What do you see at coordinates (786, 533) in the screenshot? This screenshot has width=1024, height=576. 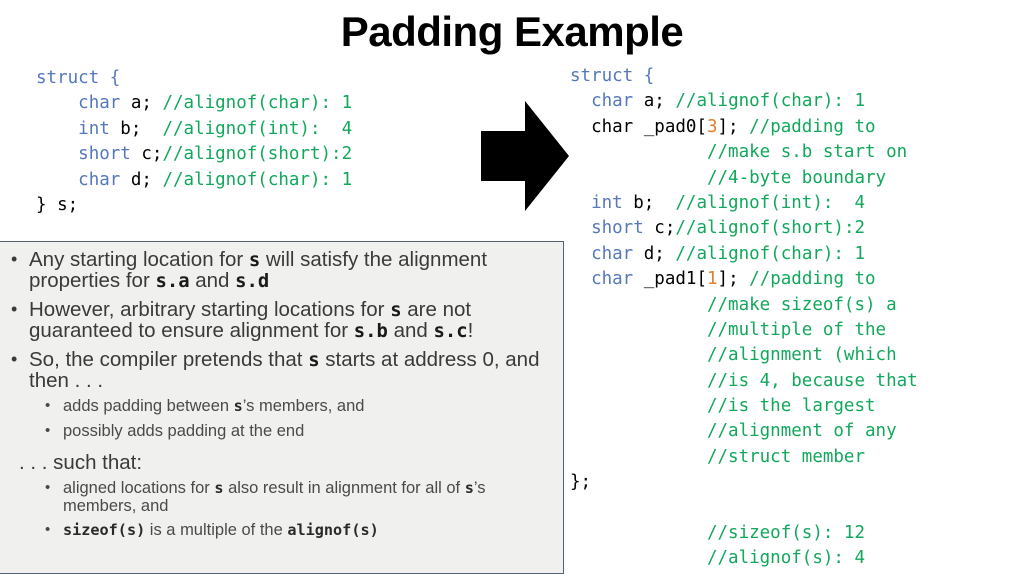 I see `code-token: //sizeof(s): 12` at bounding box center [786, 533].